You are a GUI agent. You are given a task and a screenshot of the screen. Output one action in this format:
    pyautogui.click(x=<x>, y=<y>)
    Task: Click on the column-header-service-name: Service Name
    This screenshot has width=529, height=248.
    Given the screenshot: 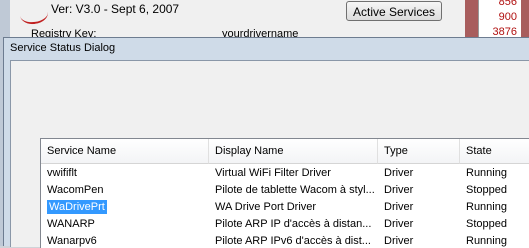 What is the action you would take?
    pyautogui.click(x=125, y=151)
    